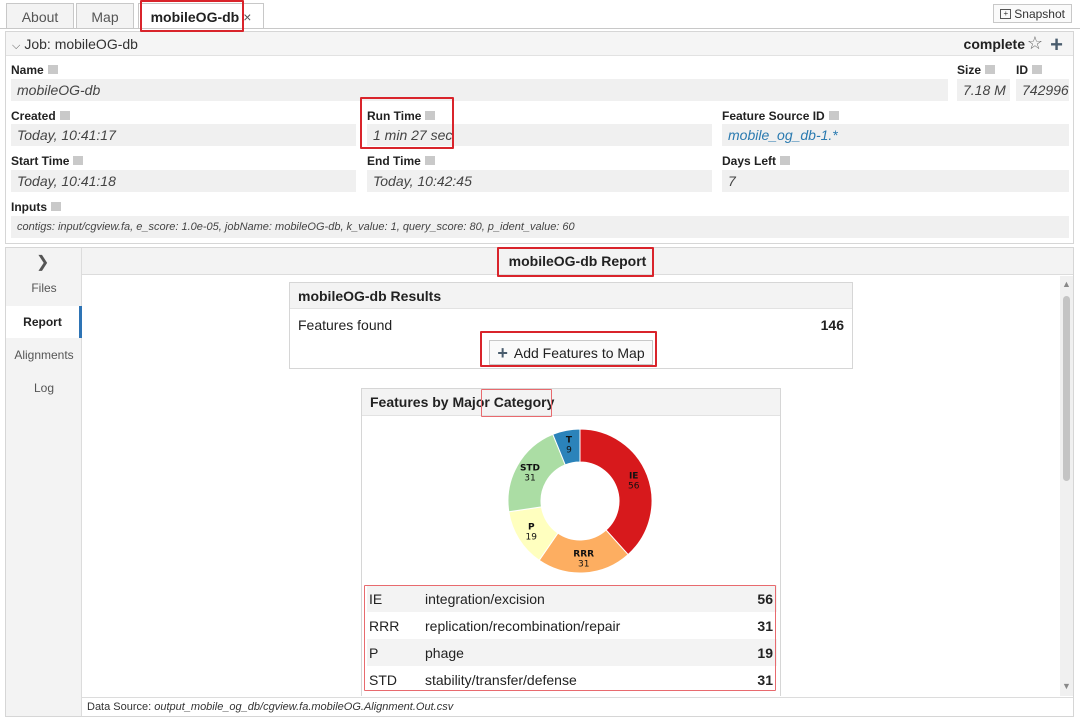  What do you see at coordinates (539, 135) in the screenshot?
I see `runtime-value: 1 min 27 sec` at bounding box center [539, 135].